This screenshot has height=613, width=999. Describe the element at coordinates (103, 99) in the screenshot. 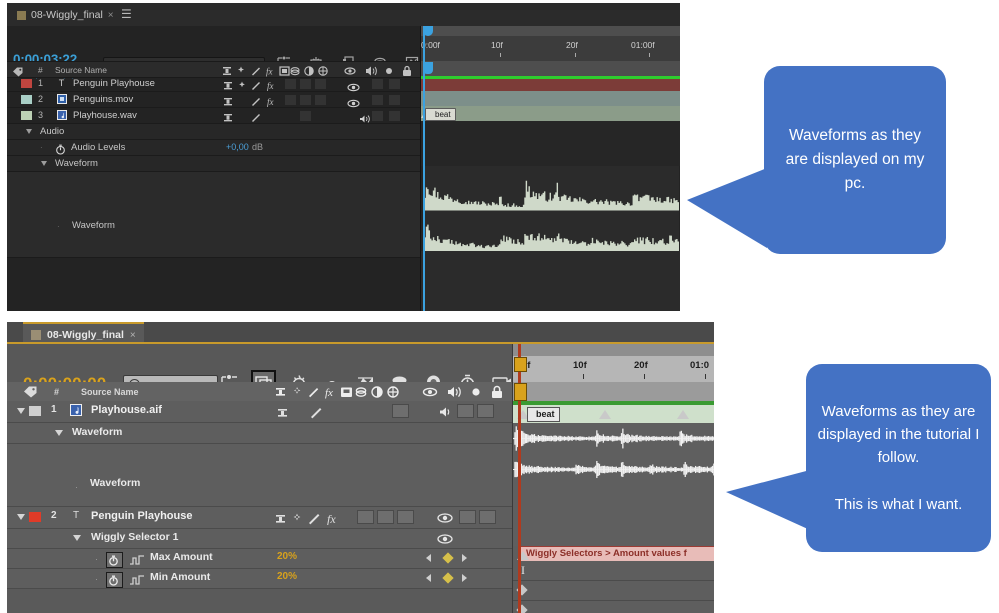

I see `layer-name: Penguins.mov` at that location.